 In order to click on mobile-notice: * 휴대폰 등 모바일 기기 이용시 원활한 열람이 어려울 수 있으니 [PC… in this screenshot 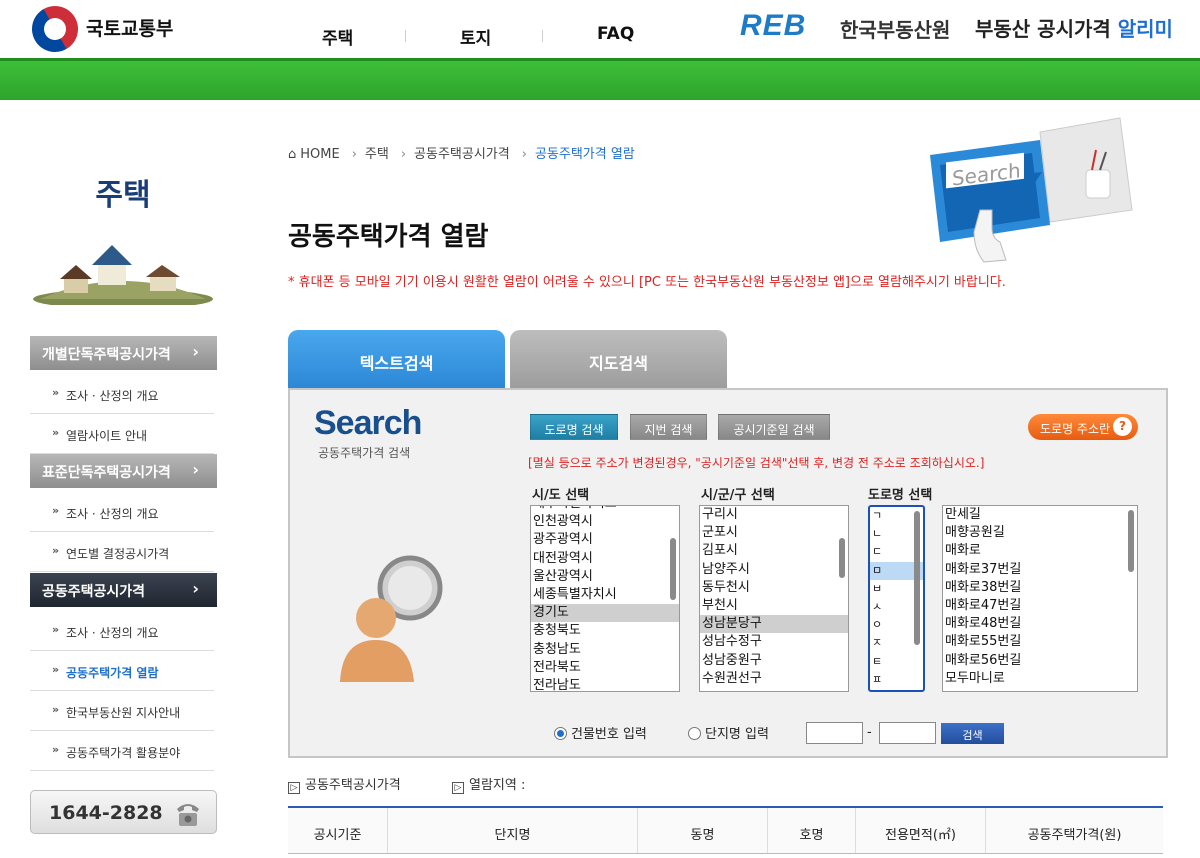, I will do `click(647, 282)`.